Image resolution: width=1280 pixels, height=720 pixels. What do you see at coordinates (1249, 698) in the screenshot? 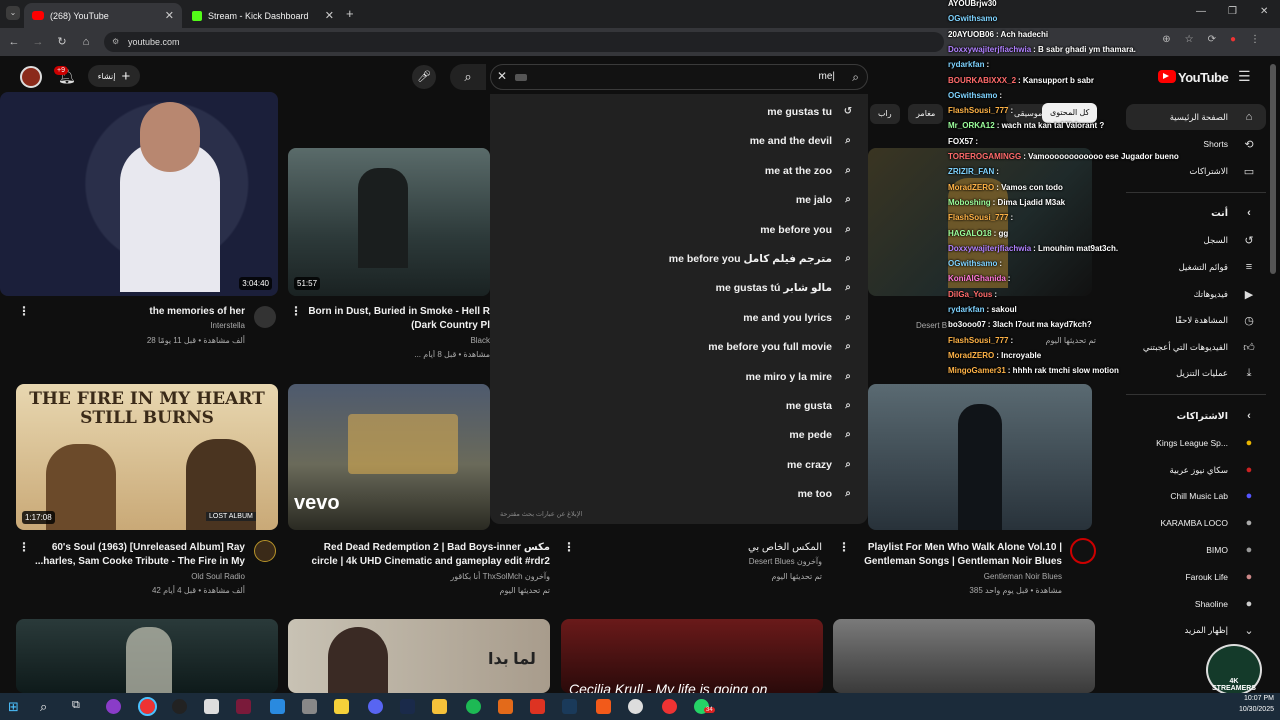
I see `clock-time: 10:07 PM` at bounding box center [1249, 698].